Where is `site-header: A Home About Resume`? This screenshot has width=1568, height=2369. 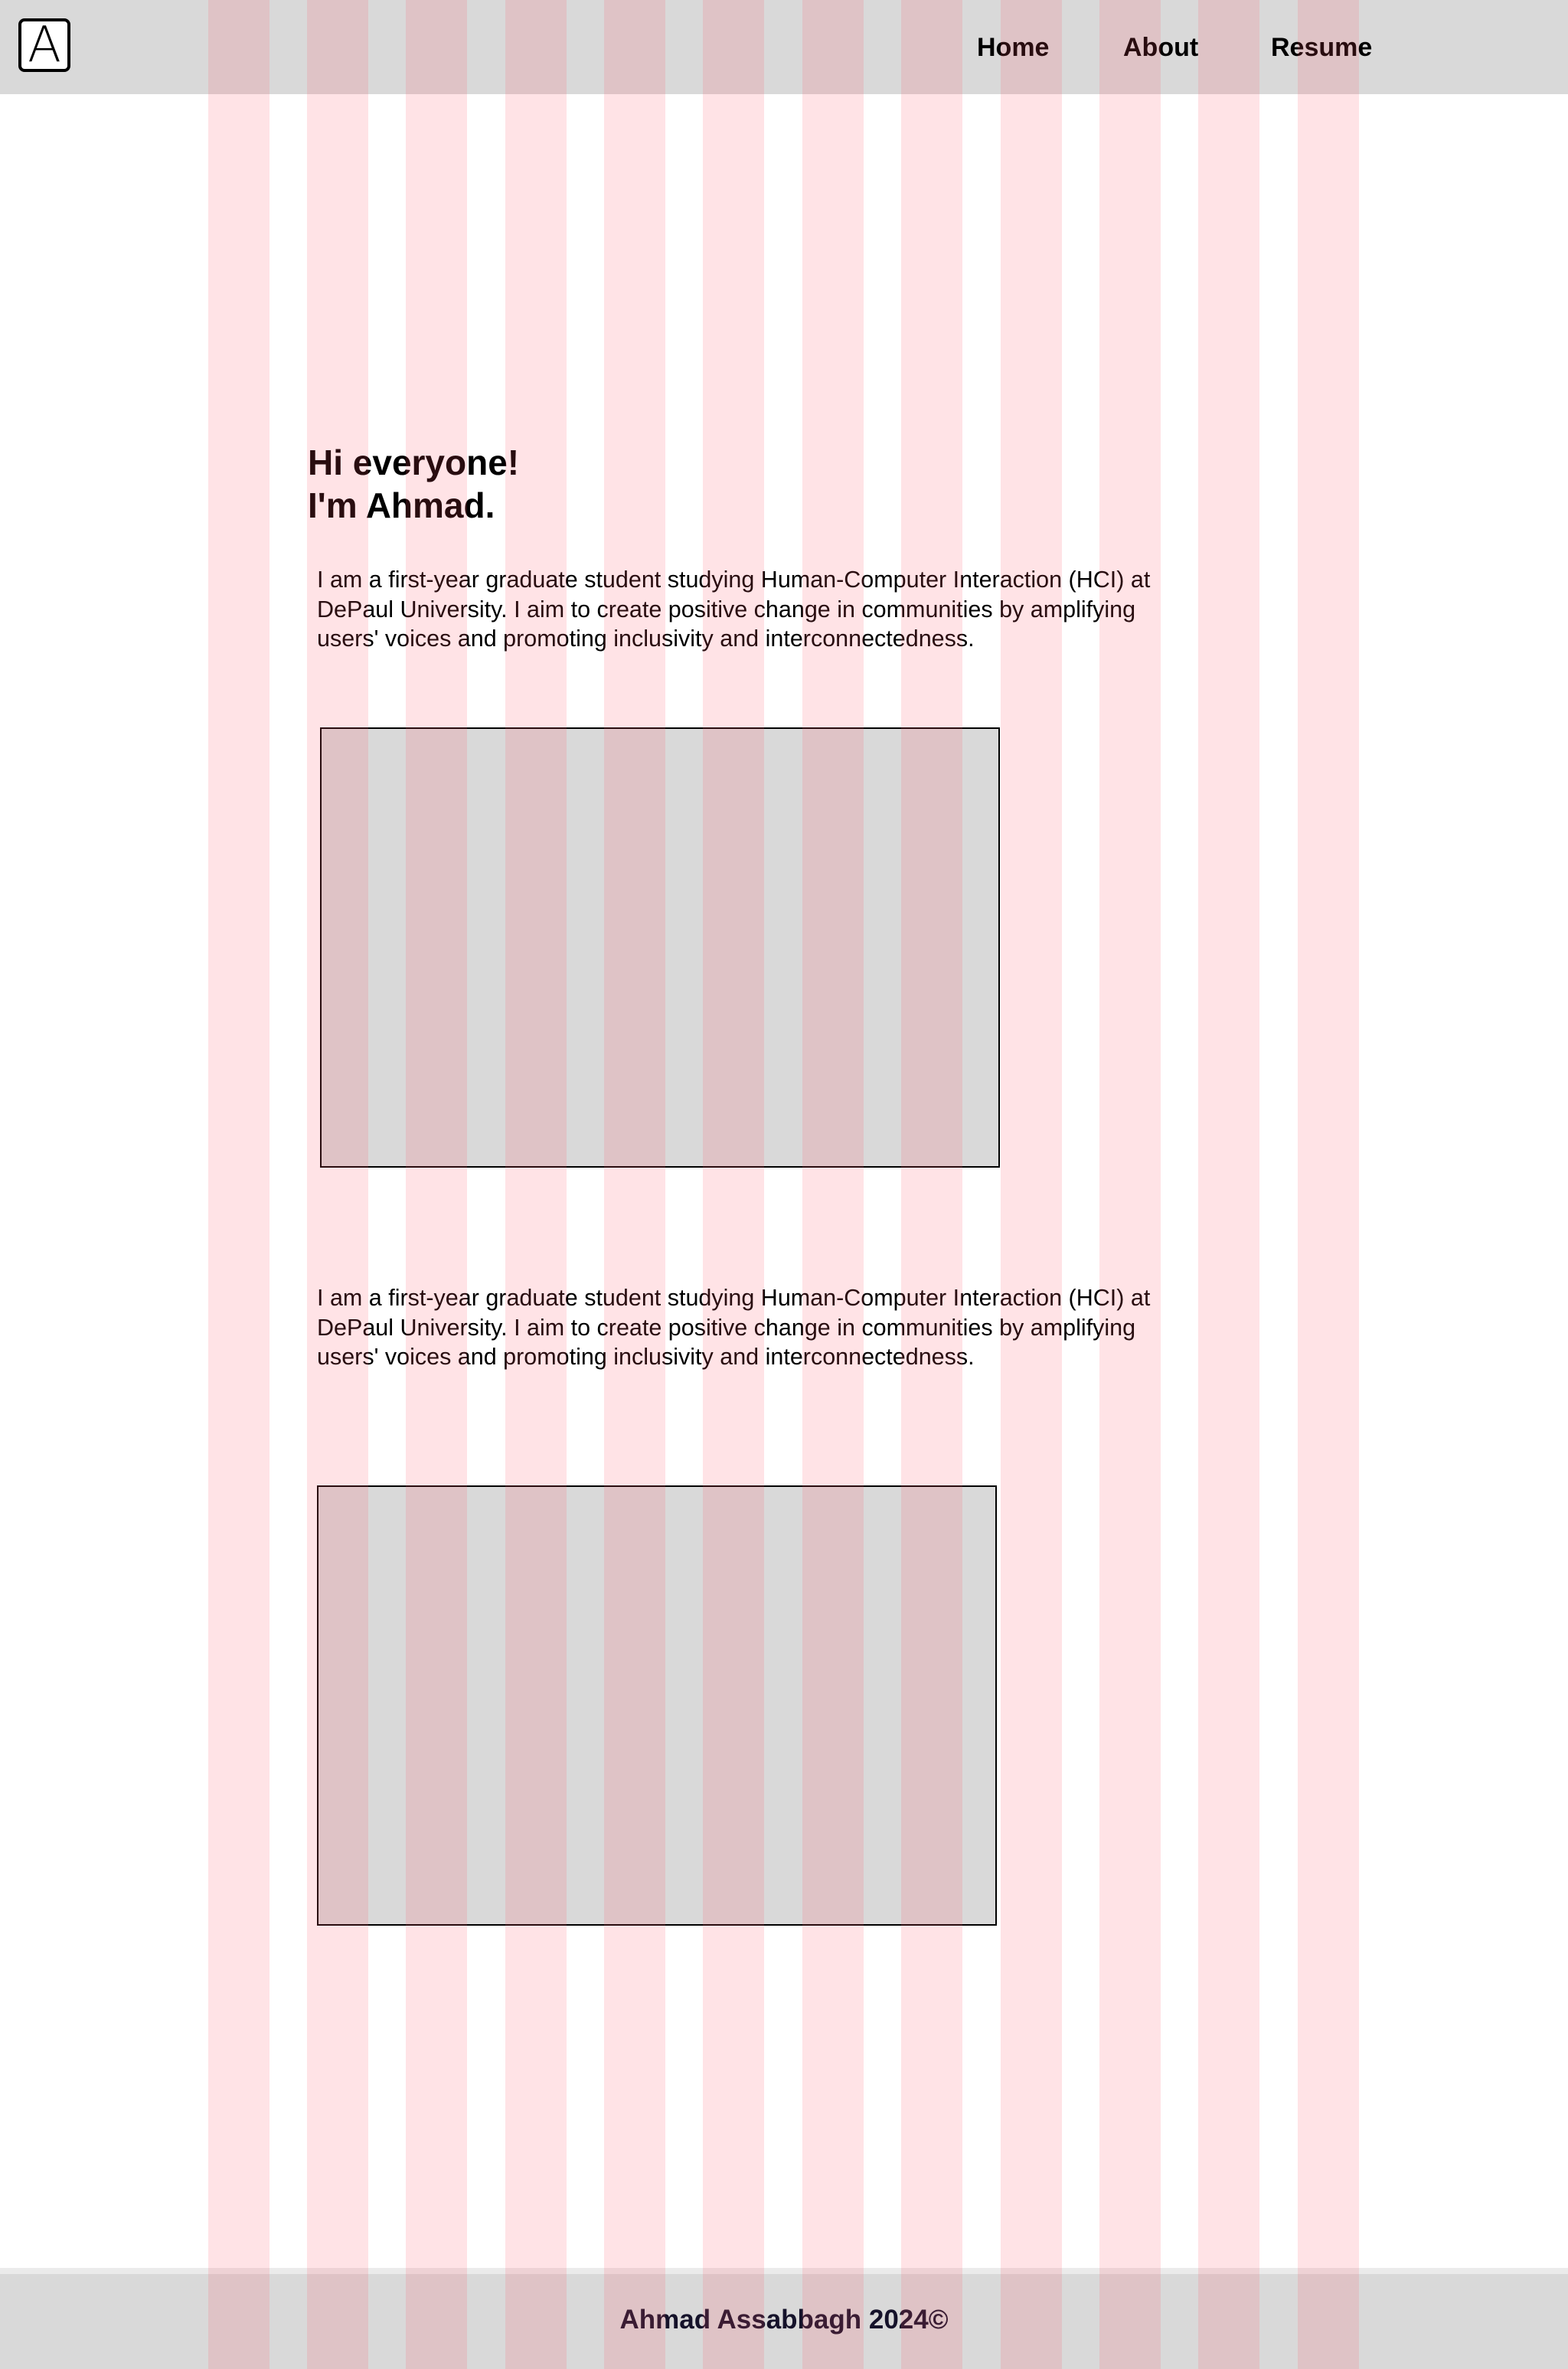 site-header: A Home About Resume is located at coordinates (784, 47).